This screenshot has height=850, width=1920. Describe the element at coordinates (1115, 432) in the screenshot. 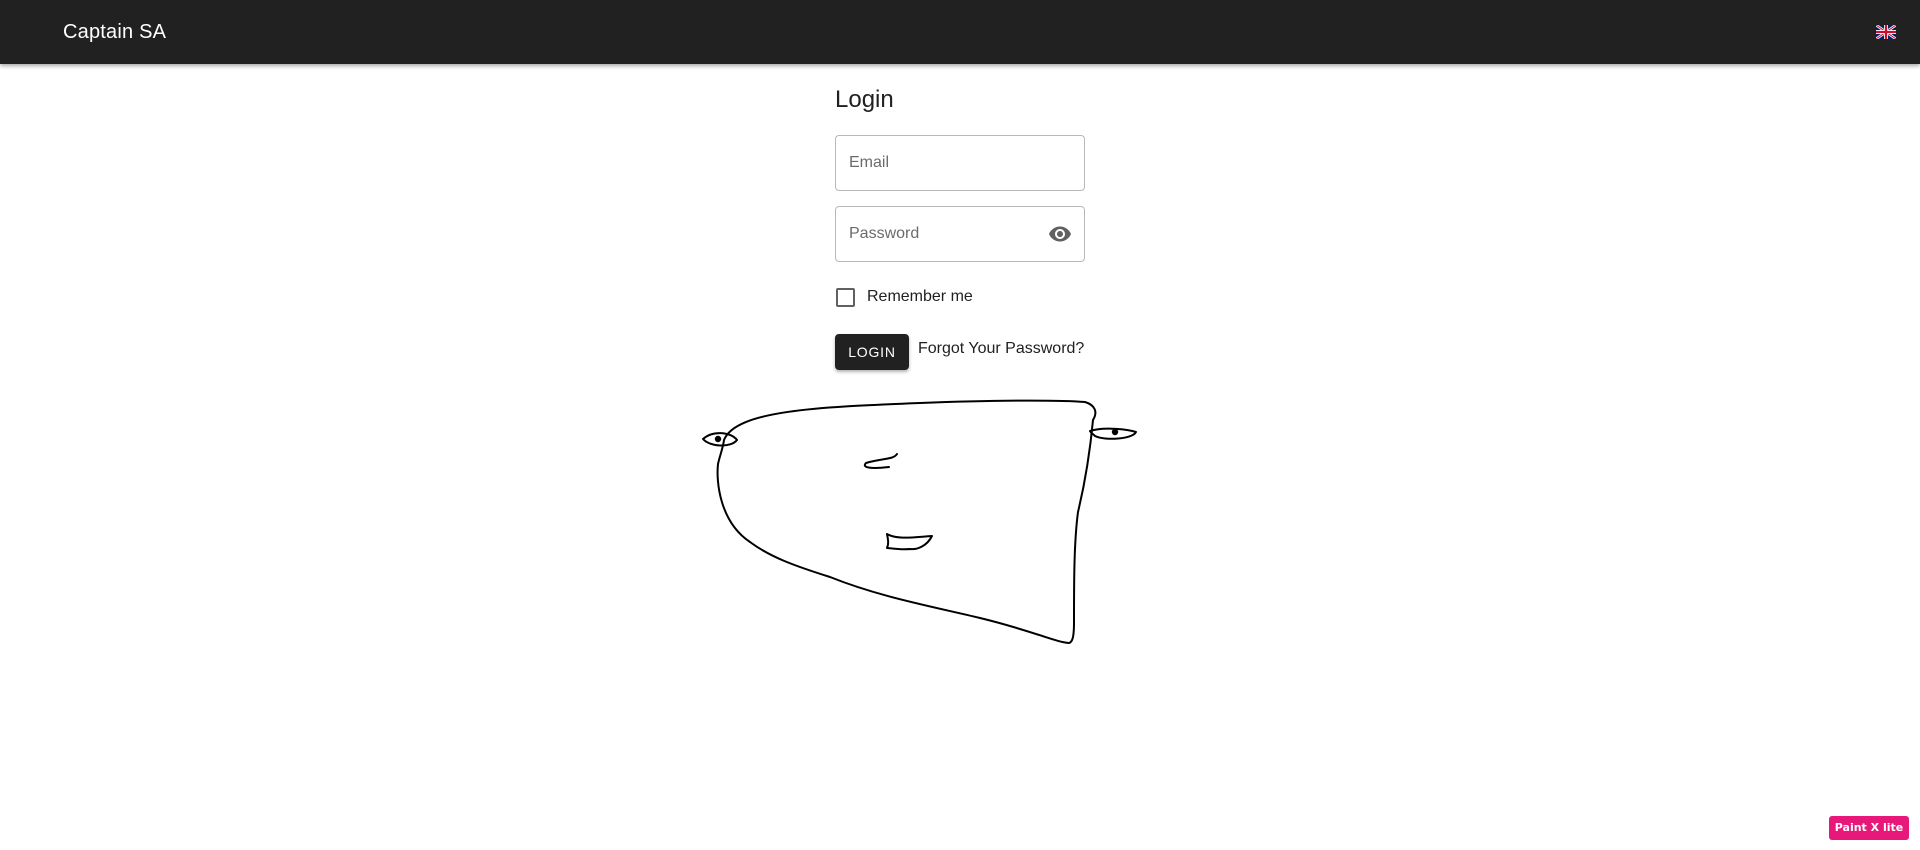

I see `drawing-right-pupil` at that location.